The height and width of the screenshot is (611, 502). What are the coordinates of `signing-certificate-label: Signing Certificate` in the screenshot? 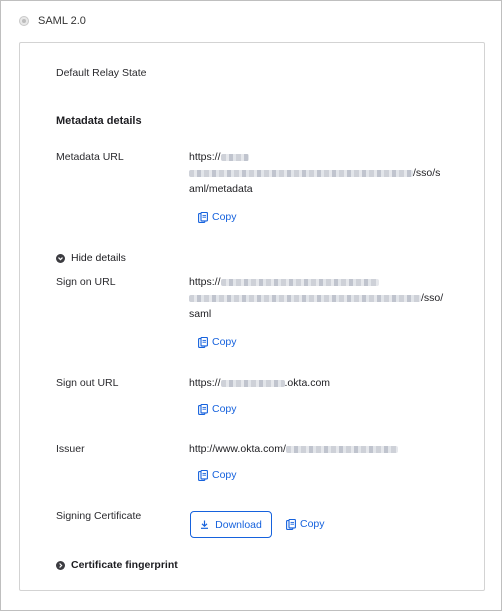 It's located at (99, 516).